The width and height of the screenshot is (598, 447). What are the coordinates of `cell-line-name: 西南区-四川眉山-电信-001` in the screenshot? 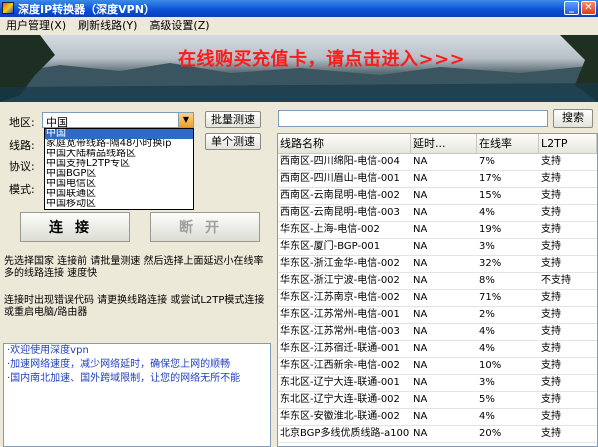 It's located at (340, 178).